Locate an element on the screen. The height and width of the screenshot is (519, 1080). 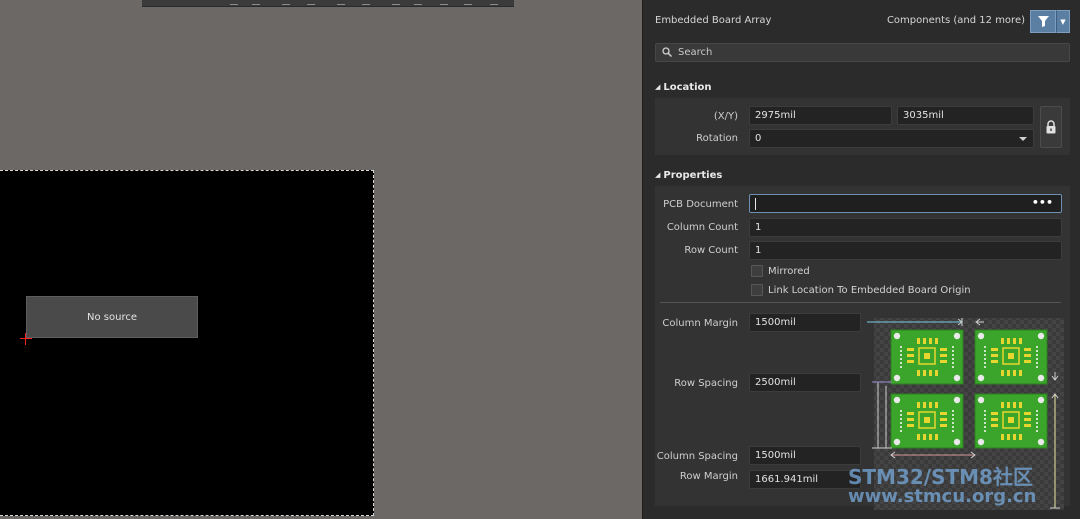
no-source-label: No source is located at coordinates (112, 317).